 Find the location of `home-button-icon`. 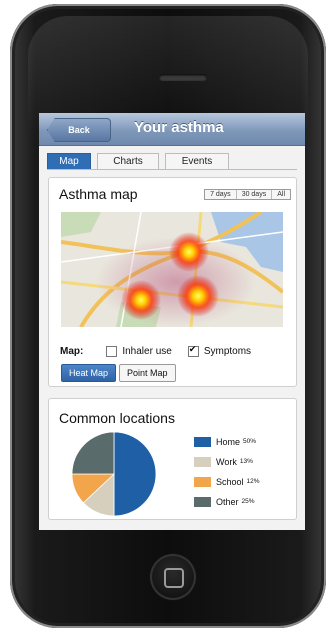

home-button-icon is located at coordinates (174, 578).